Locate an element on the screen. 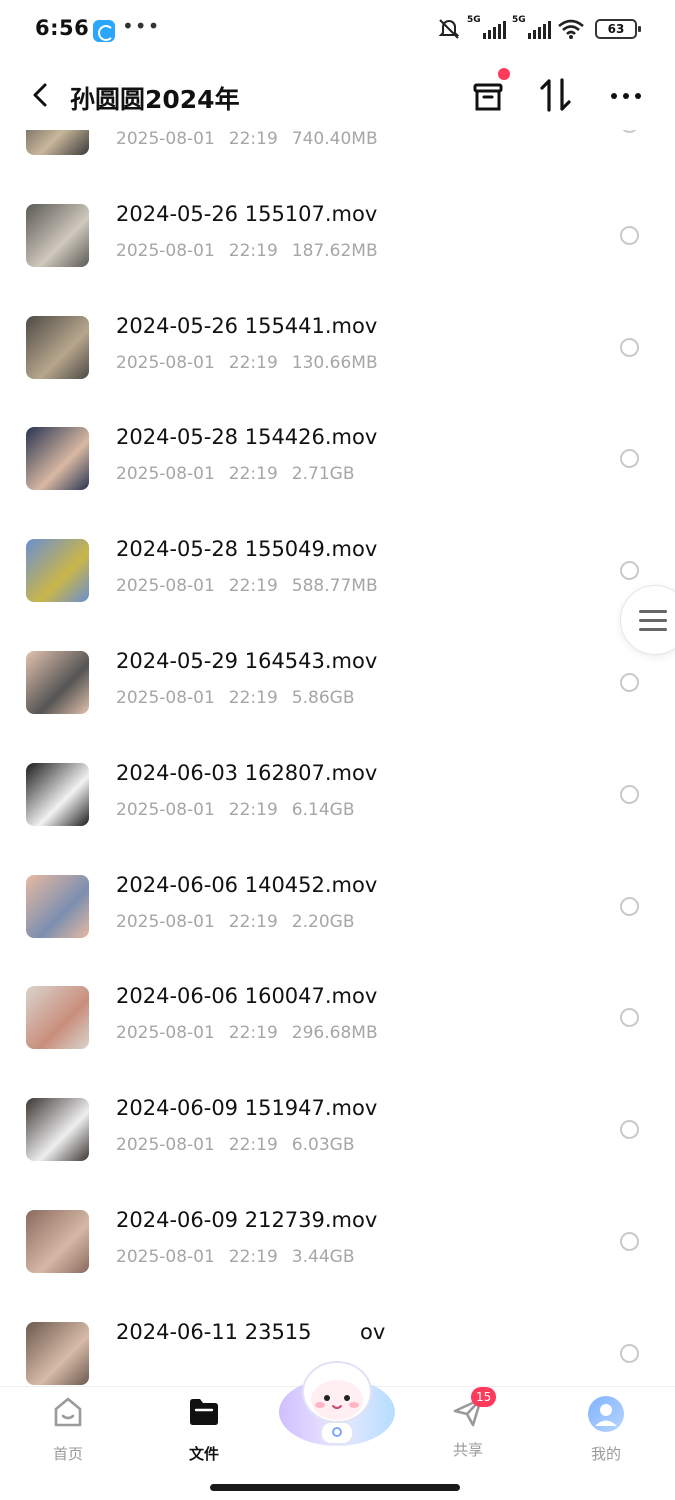  app-notification-icon is located at coordinates (104, 31).